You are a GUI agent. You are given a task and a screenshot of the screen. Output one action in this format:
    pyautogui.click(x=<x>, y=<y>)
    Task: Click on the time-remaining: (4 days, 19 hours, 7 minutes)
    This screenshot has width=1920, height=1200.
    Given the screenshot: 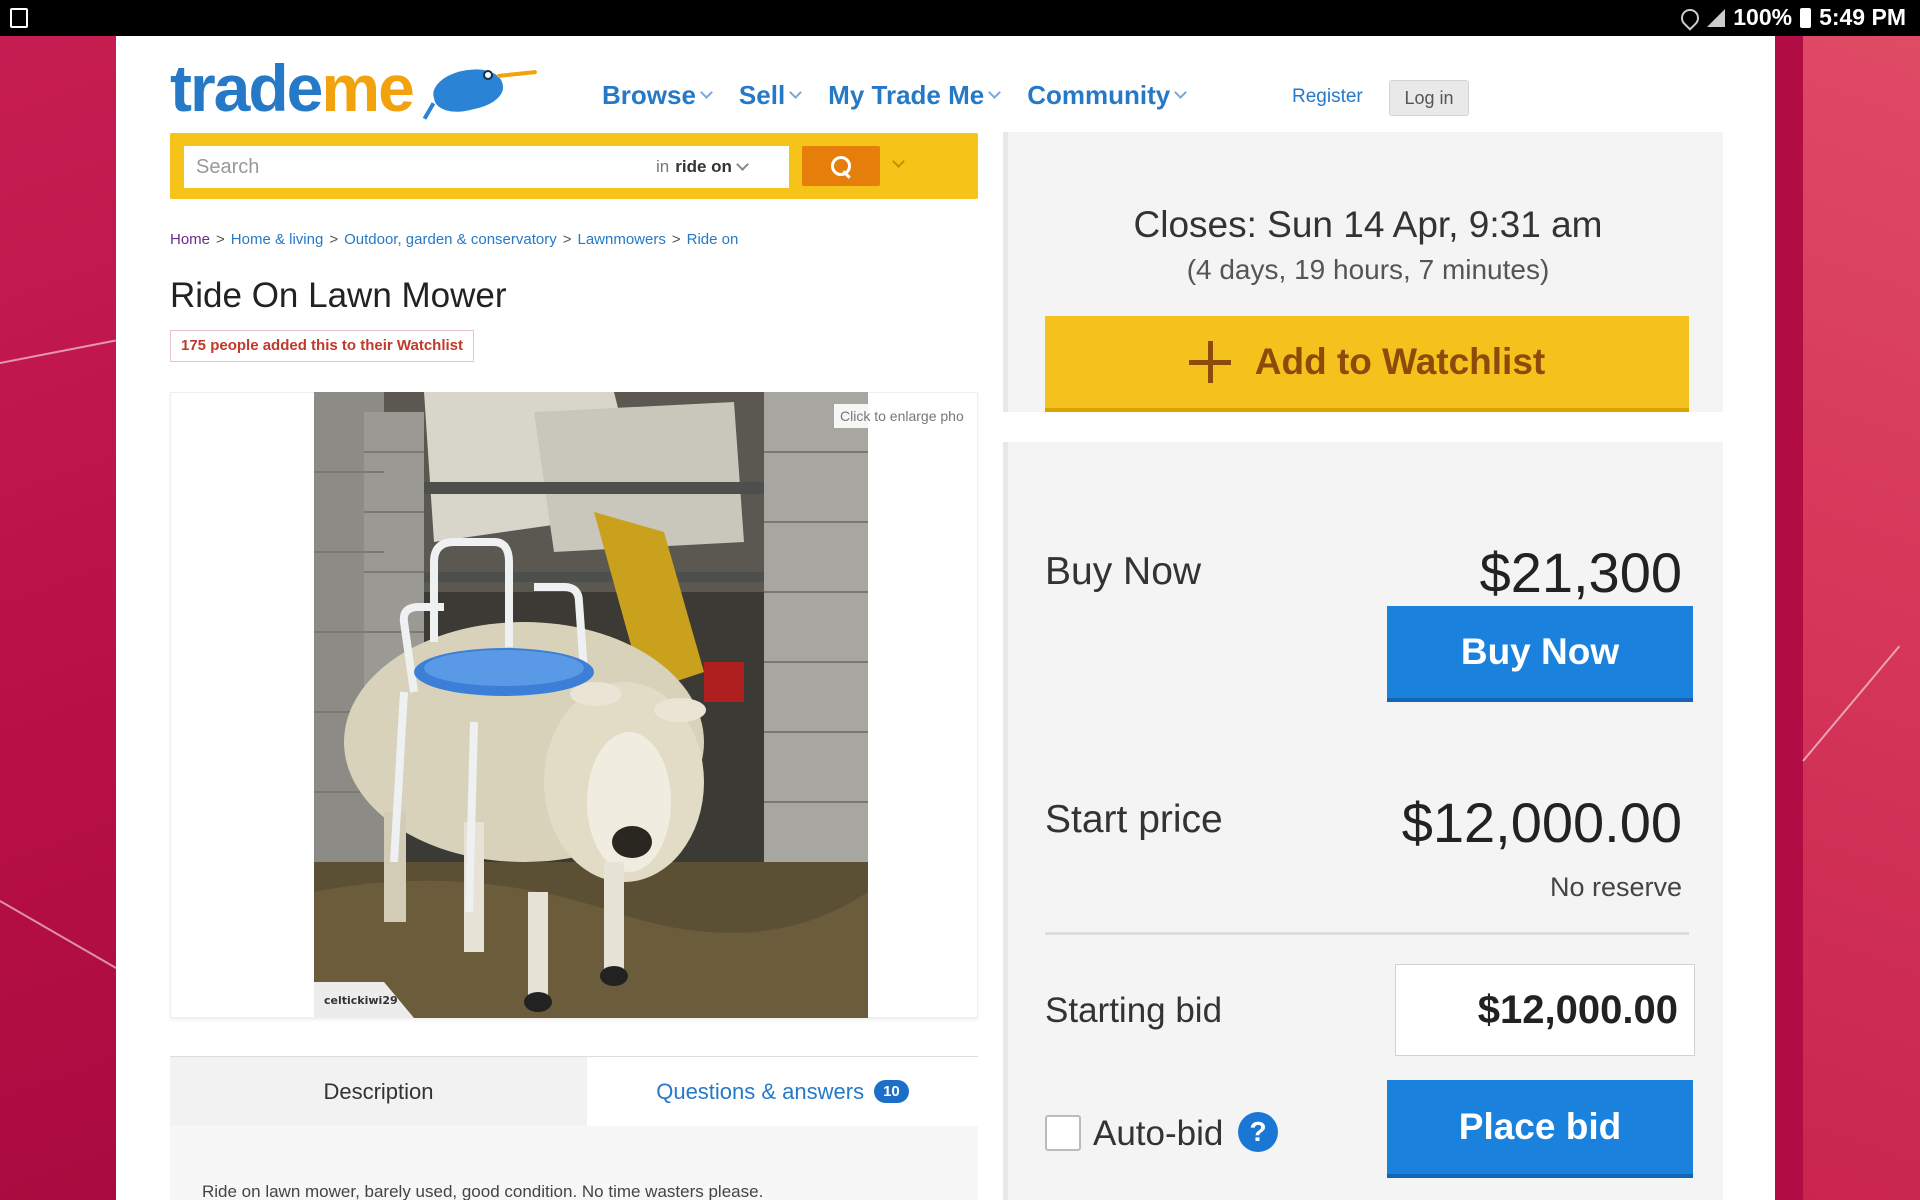 What is the action you would take?
    pyautogui.click(x=1368, y=269)
    